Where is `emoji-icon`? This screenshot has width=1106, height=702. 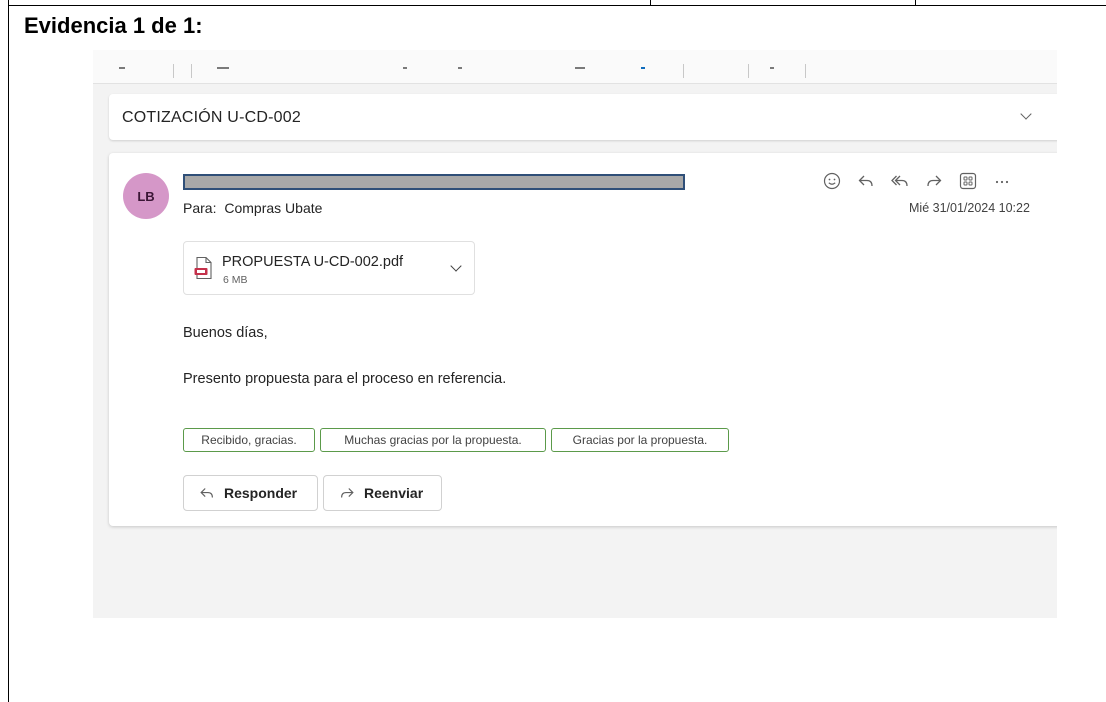
emoji-icon is located at coordinates (832, 181).